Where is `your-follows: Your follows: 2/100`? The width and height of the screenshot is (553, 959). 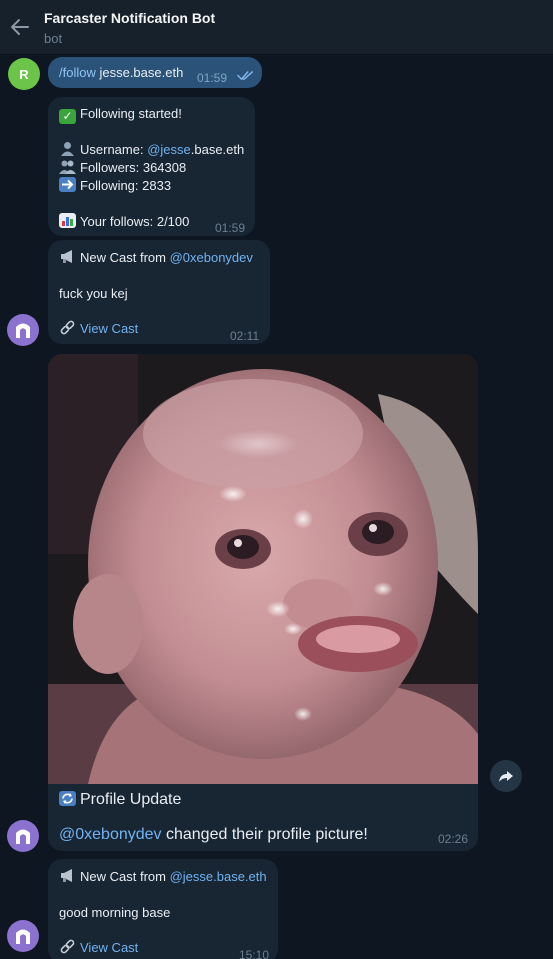
your-follows: Your follows: 2/100 is located at coordinates (135, 221).